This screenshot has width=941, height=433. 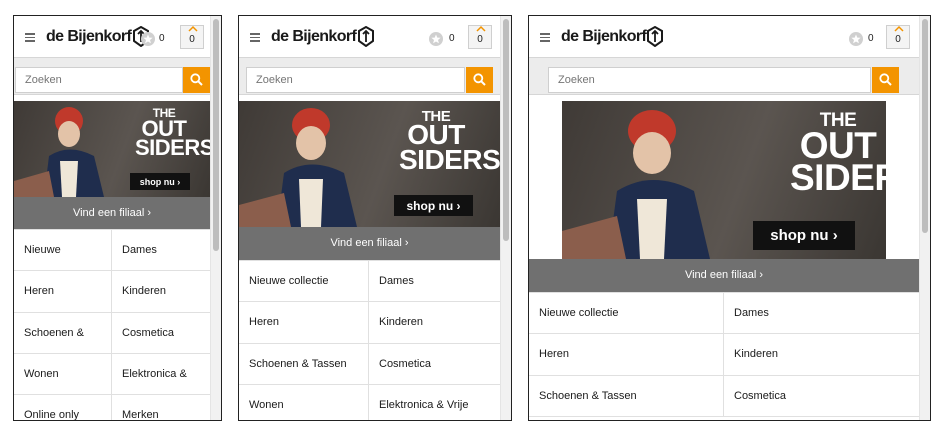 I want to click on nav-item: Elektronica &, so click(x=161, y=374).